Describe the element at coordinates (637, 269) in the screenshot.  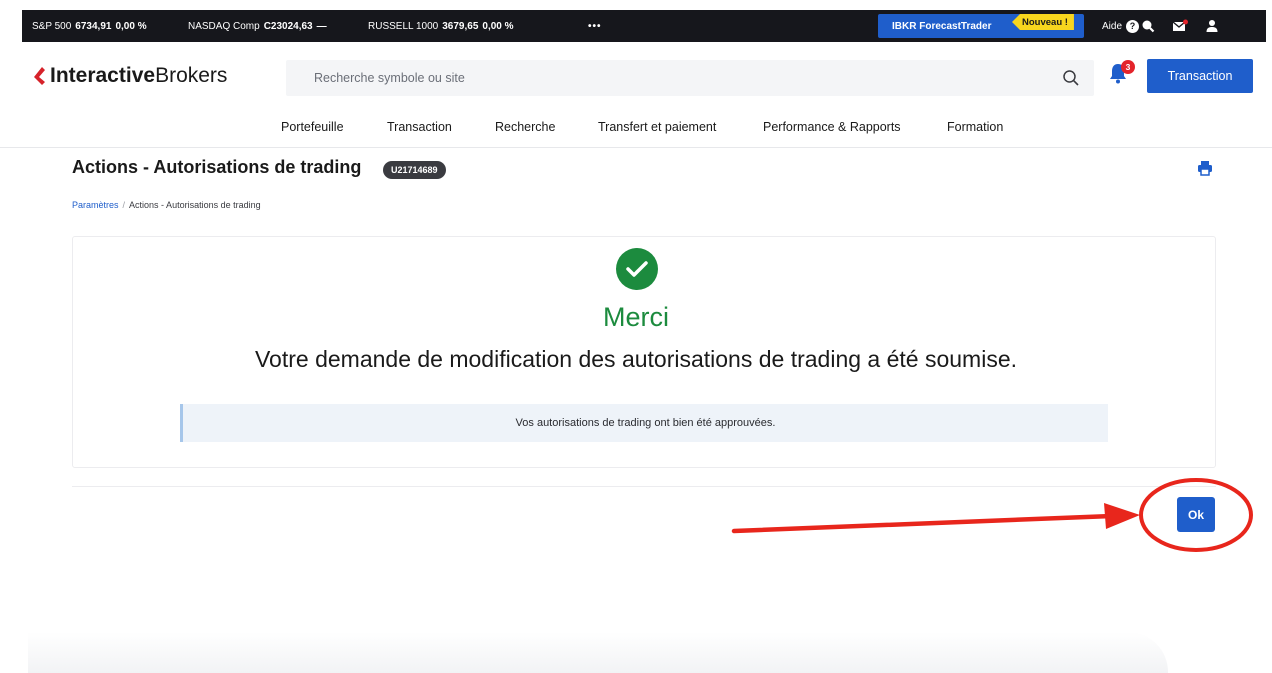
I see `check-icon` at that location.